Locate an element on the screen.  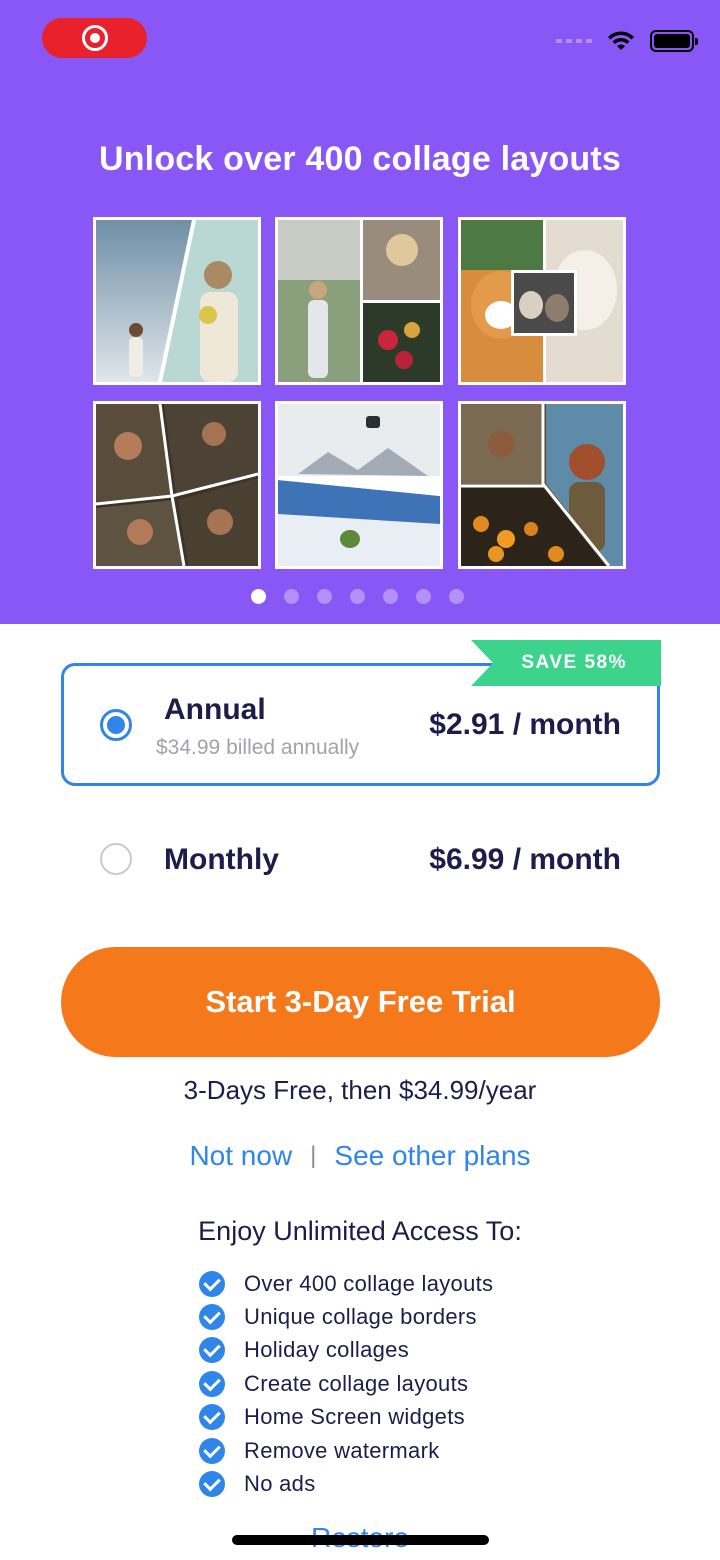
collage-preview-greenhouse is located at coordinates (359, 301).